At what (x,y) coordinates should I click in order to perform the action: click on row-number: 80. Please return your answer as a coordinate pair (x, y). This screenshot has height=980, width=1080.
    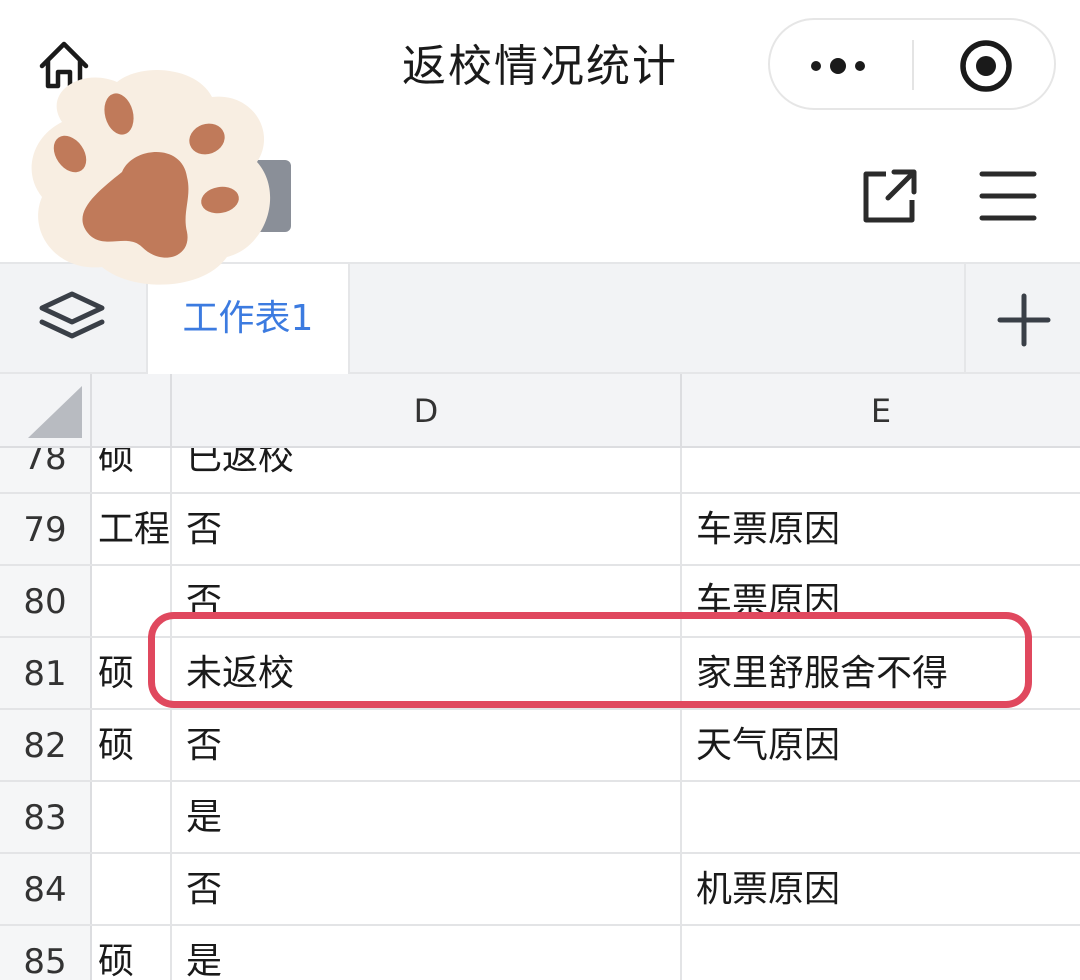
    Looking at the image, I should click on (46, 601).